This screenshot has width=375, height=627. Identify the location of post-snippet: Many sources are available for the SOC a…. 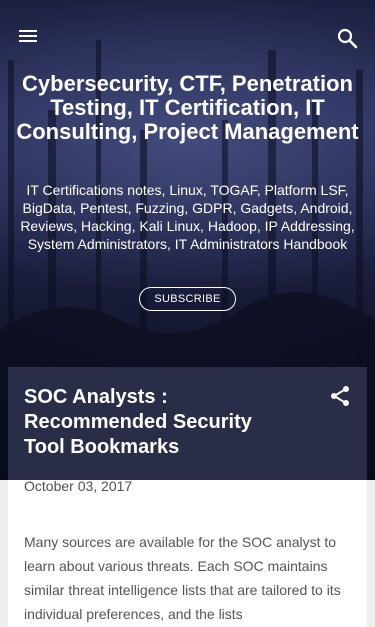
(182, 578).